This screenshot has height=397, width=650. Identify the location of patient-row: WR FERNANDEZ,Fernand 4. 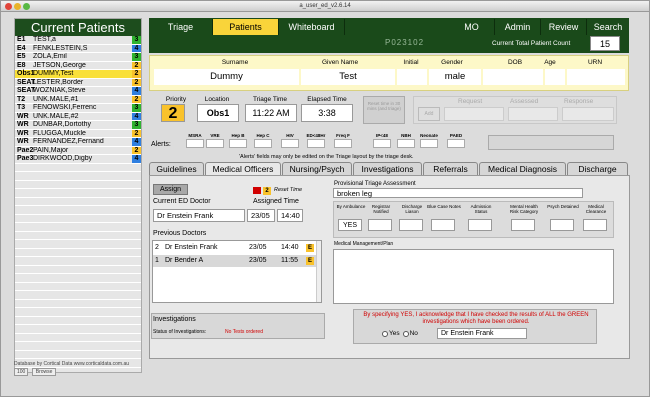
(78, 142).